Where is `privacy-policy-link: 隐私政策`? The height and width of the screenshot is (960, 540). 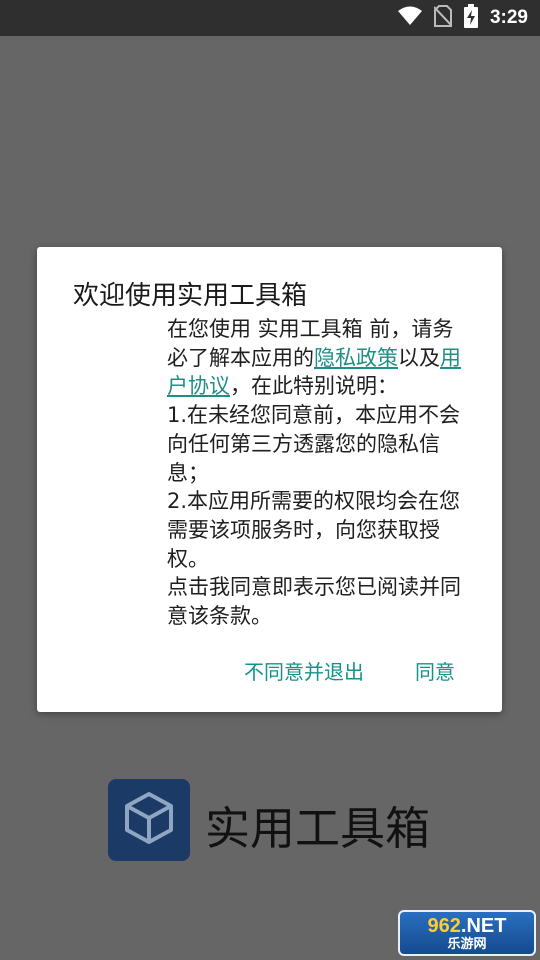
privacy-policy-link: 隐私政策 is located at coordinates (356, 358).